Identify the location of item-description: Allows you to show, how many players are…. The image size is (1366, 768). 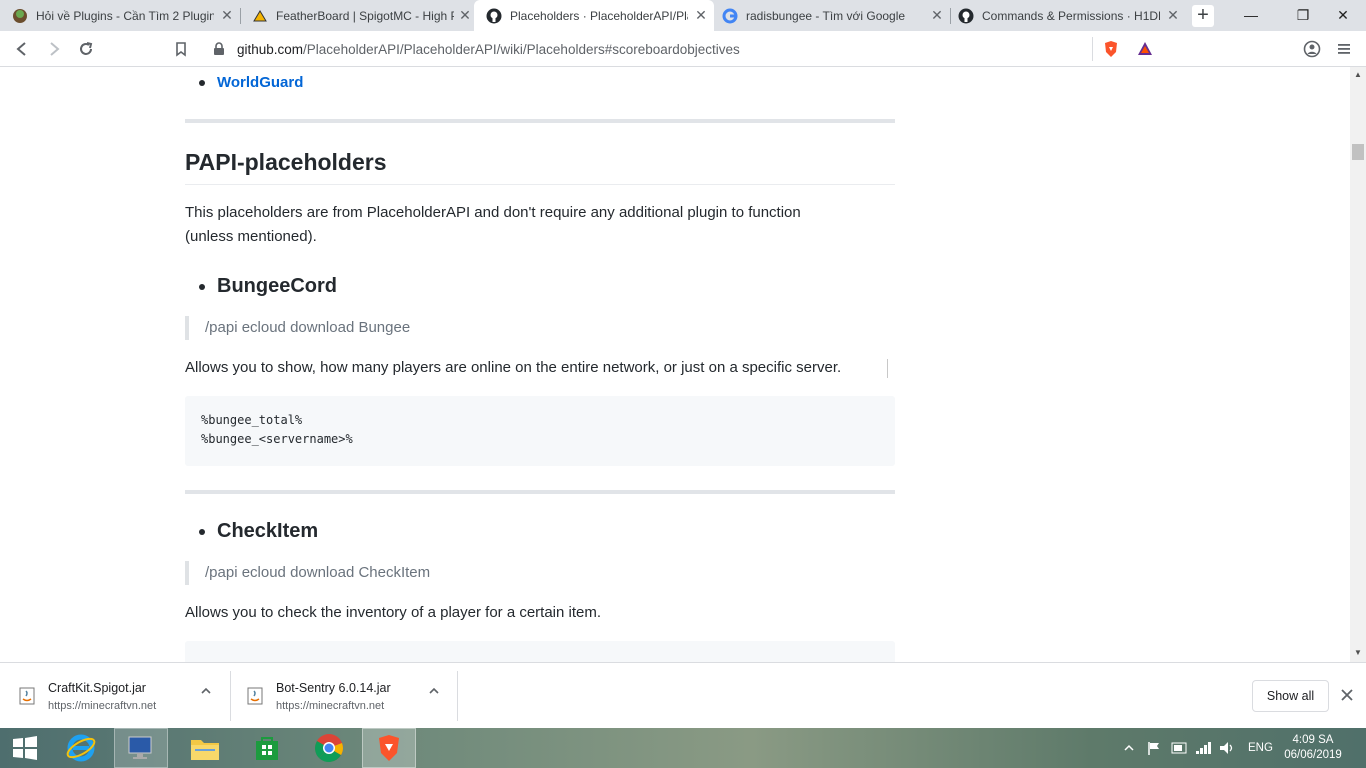
(513, 367).